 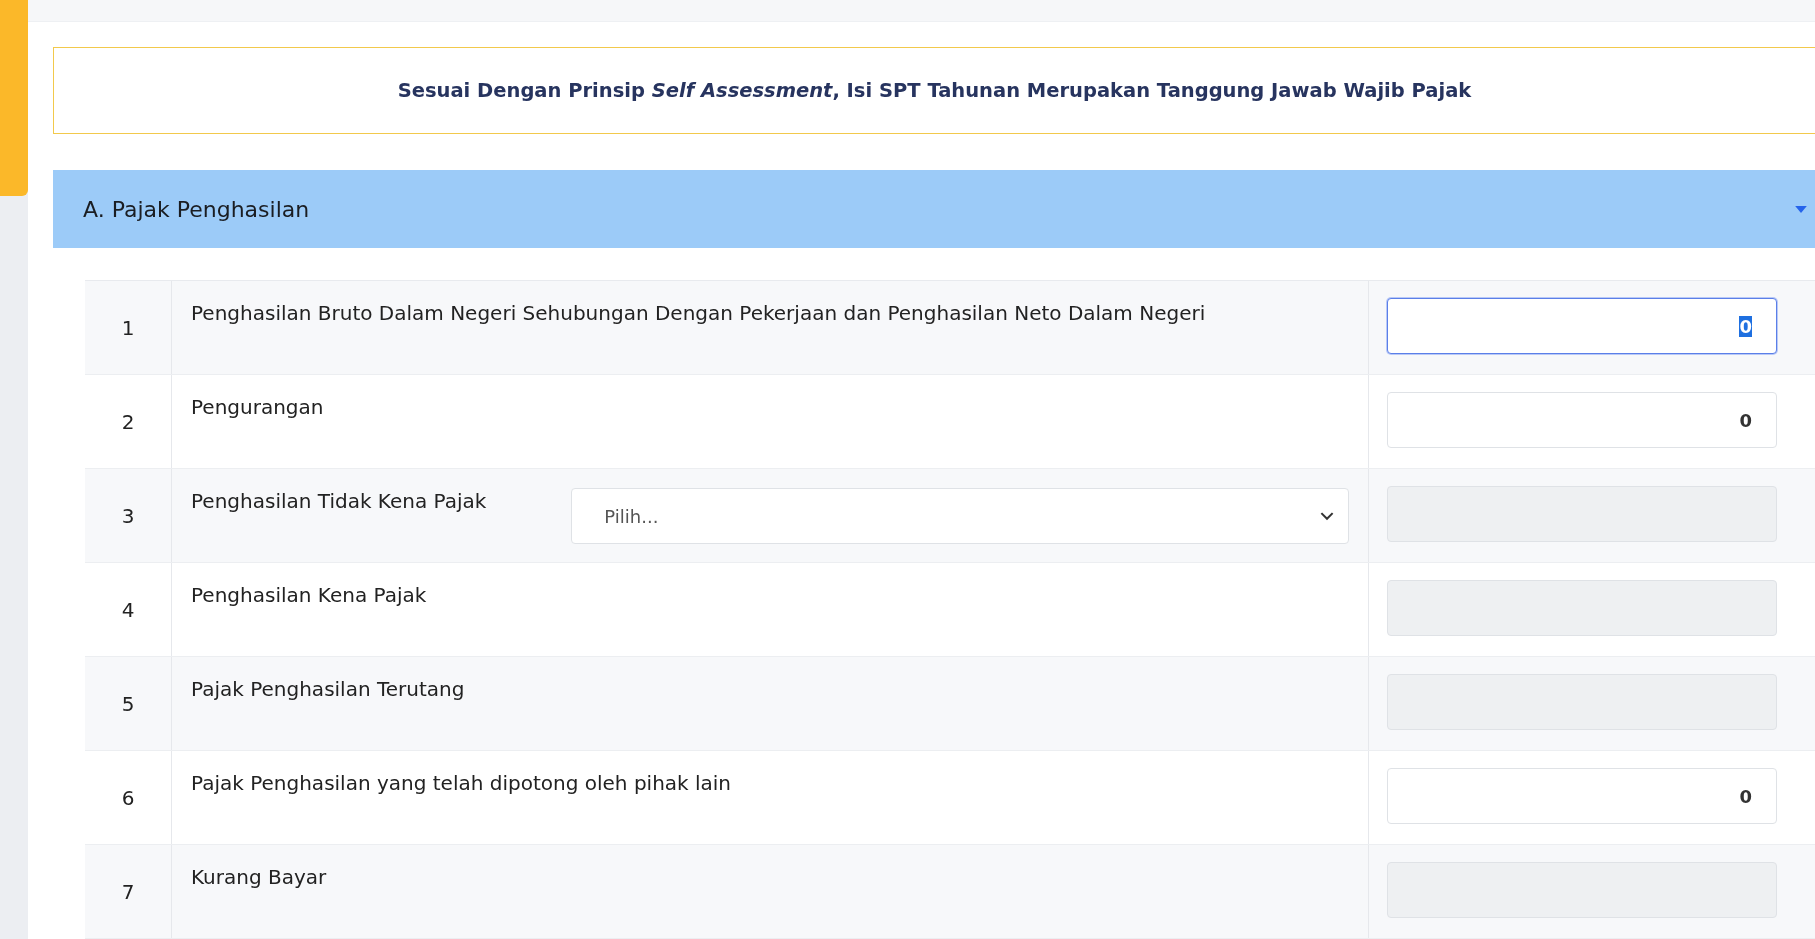 What do you see at coordinates (128, 703) in the screenshot?
I see `row-number: 5` at bounding box center [128, 703].